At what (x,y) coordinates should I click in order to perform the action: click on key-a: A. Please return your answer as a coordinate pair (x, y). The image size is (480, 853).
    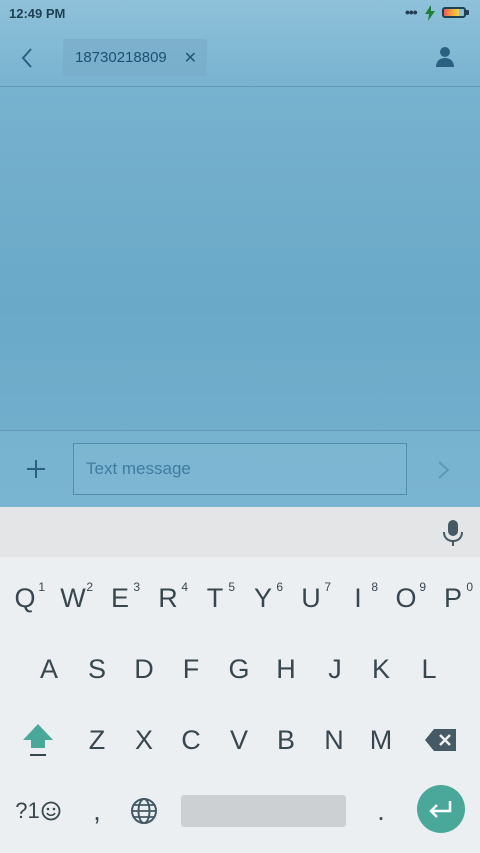
    Looking at the image, I should click on (49, 669).